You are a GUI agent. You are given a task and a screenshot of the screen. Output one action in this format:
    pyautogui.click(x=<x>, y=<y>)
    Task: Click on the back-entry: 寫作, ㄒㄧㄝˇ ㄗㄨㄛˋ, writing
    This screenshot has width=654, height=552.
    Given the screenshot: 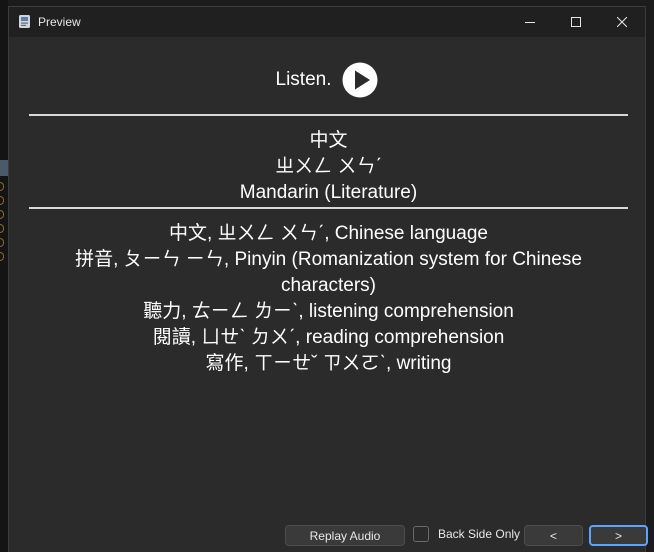 What is the action you would take?
    pyautogui.click(x=328, y=363)
    